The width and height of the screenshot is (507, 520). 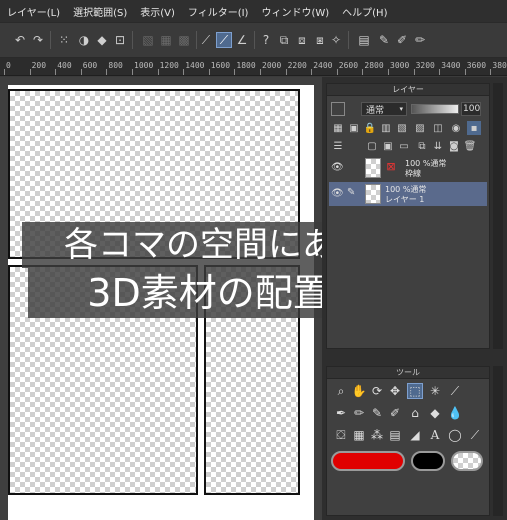 I want to click on layer-item-frame: 👁 ⊠ 100 %通常 枠線, so click(x=408, y=168).